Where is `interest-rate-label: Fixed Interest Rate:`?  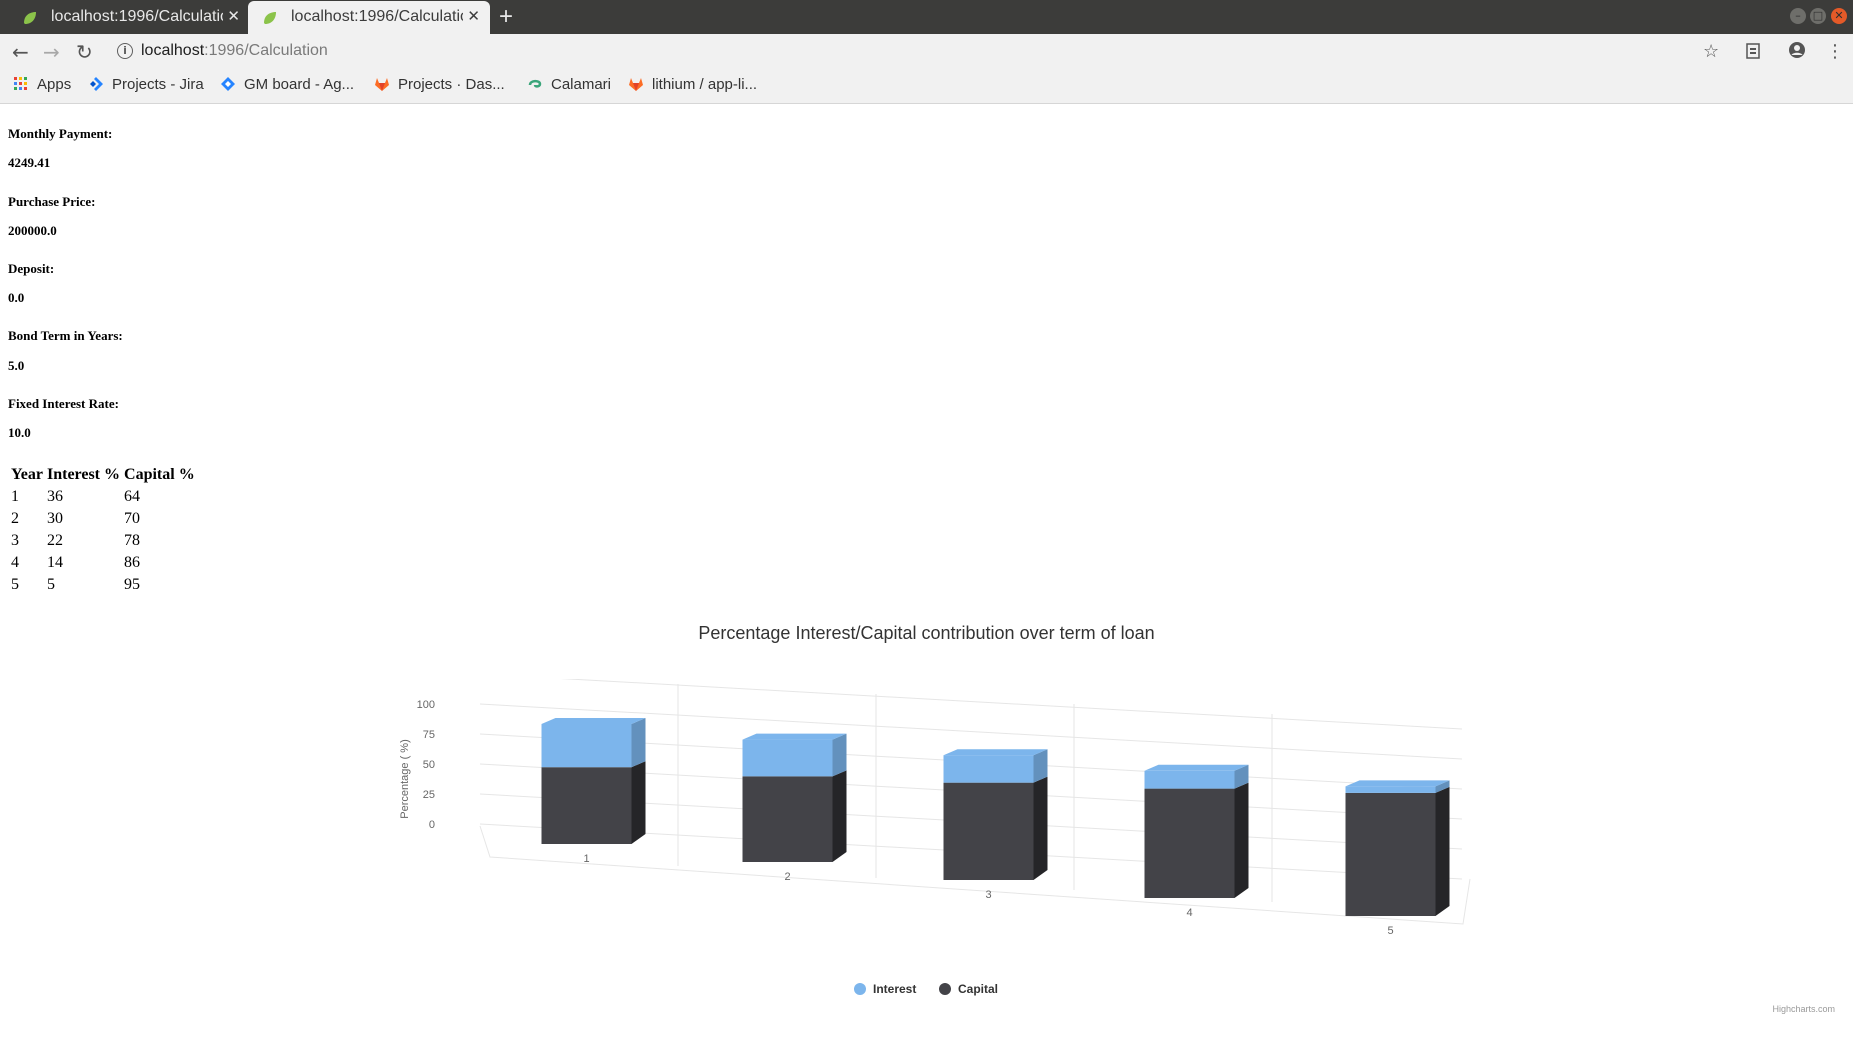
interest-rate-label: Fixed Interest Rate: is located at coordinates (63, 403).